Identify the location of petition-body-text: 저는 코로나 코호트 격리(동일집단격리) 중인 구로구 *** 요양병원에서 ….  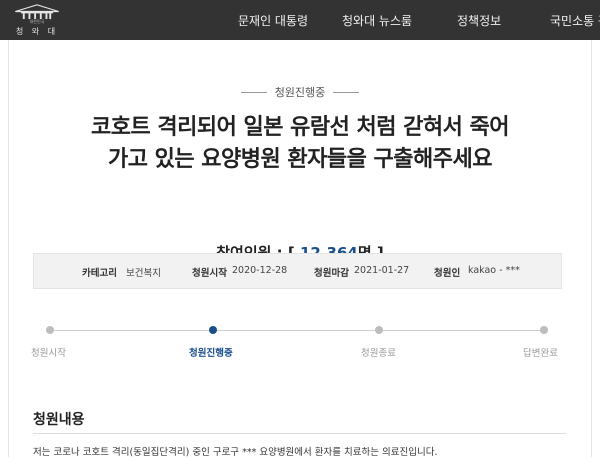
(235, 452).